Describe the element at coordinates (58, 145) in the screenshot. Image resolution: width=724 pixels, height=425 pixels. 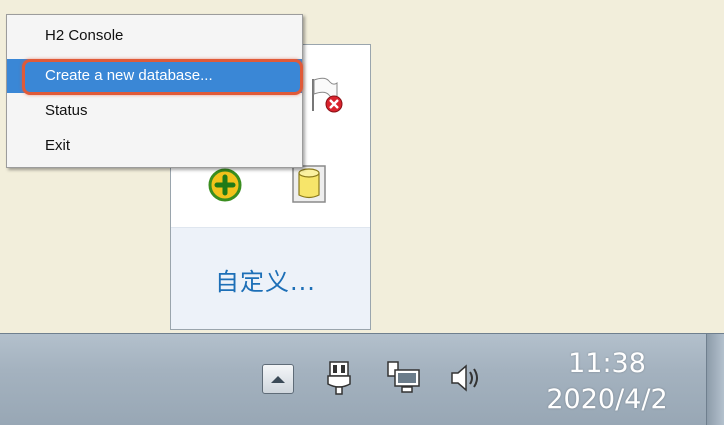
I see `menu-item-label: Exit` at that location.